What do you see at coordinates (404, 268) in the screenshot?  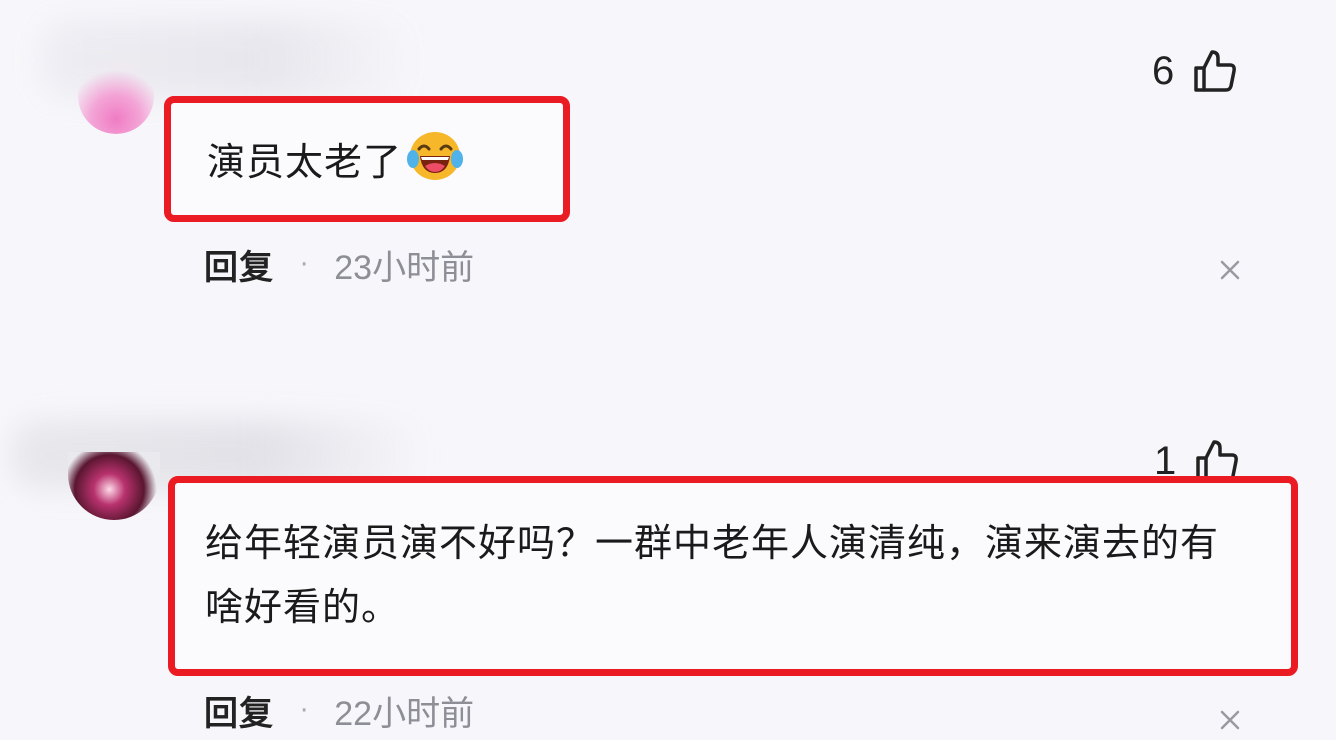 I see `timestamp: 23小时前` at bounding box center [404, 268].